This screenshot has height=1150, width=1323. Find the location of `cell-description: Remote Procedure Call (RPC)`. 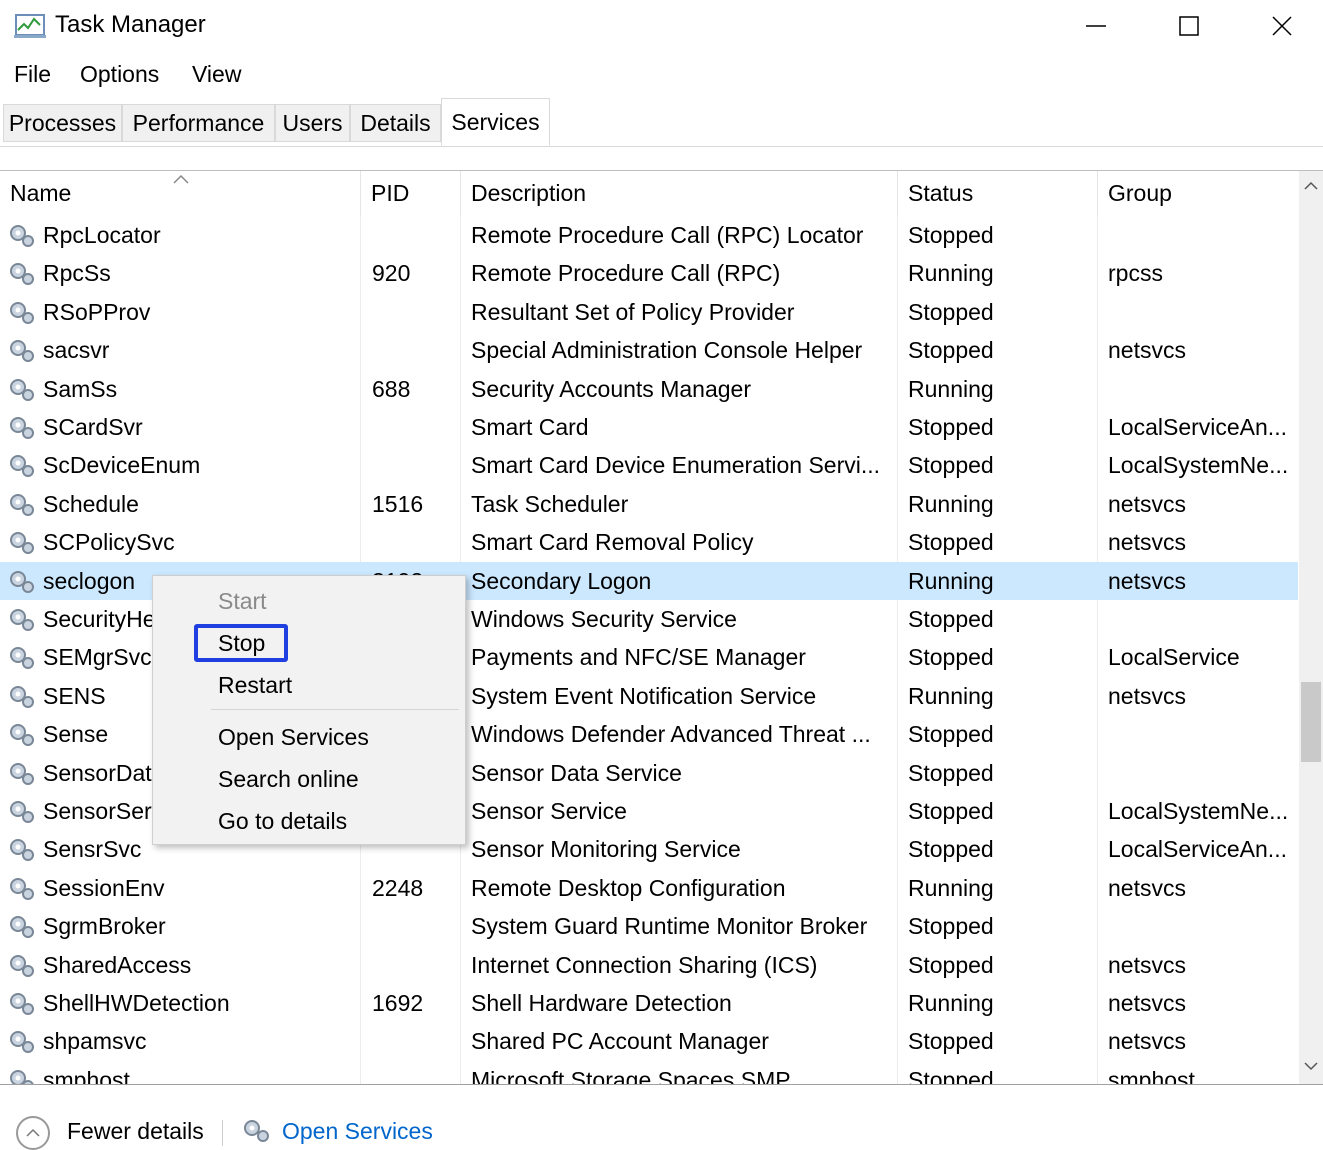

cell-description: Remote Procedure Call (RPC) is located at coordinates (626, 273).